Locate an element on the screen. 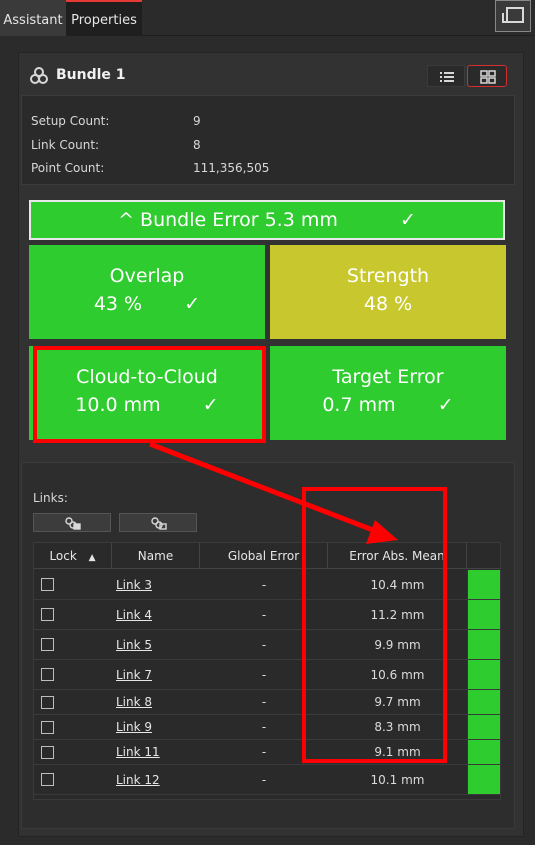  link-name: Link 12 is located at coordinates (156, 779).